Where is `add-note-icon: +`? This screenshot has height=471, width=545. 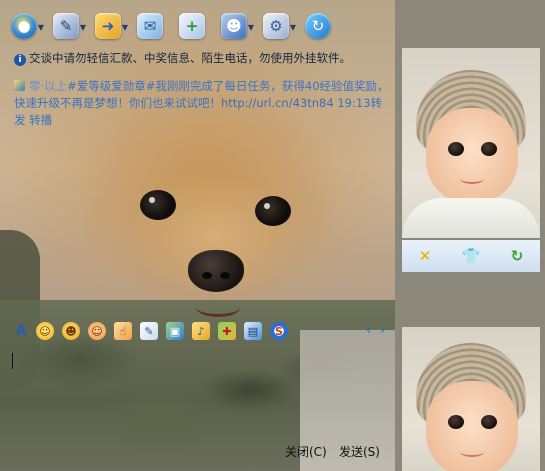 add-note-icon: + is located at coordinates (192, 26).